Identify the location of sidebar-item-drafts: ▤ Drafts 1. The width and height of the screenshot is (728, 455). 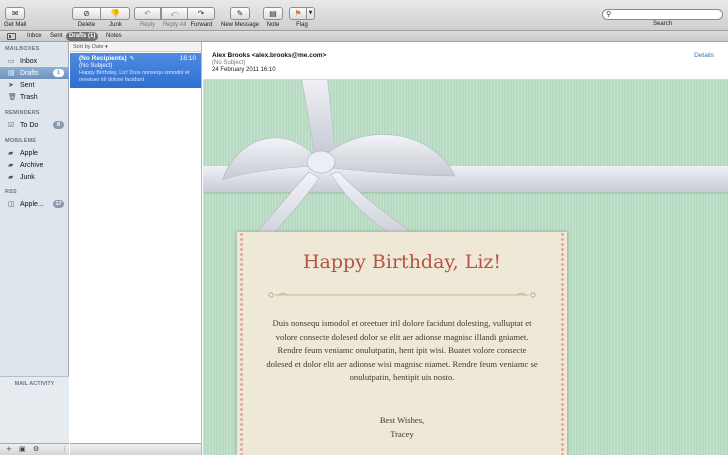
(34, 73).